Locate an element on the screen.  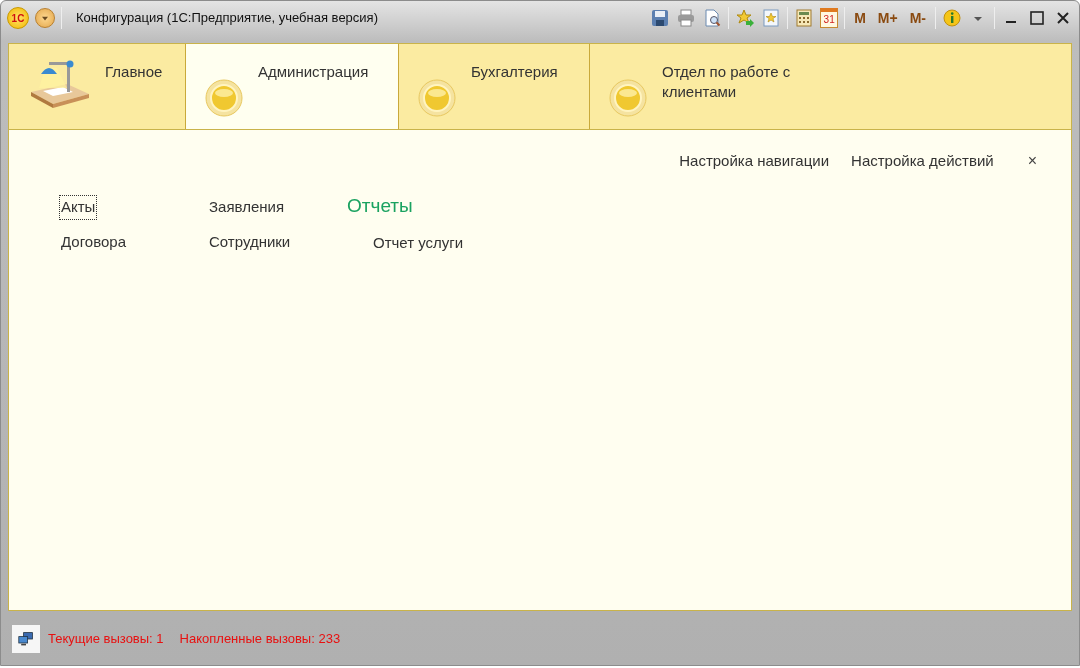
memory-button: M is located at coordinates (860, 18).